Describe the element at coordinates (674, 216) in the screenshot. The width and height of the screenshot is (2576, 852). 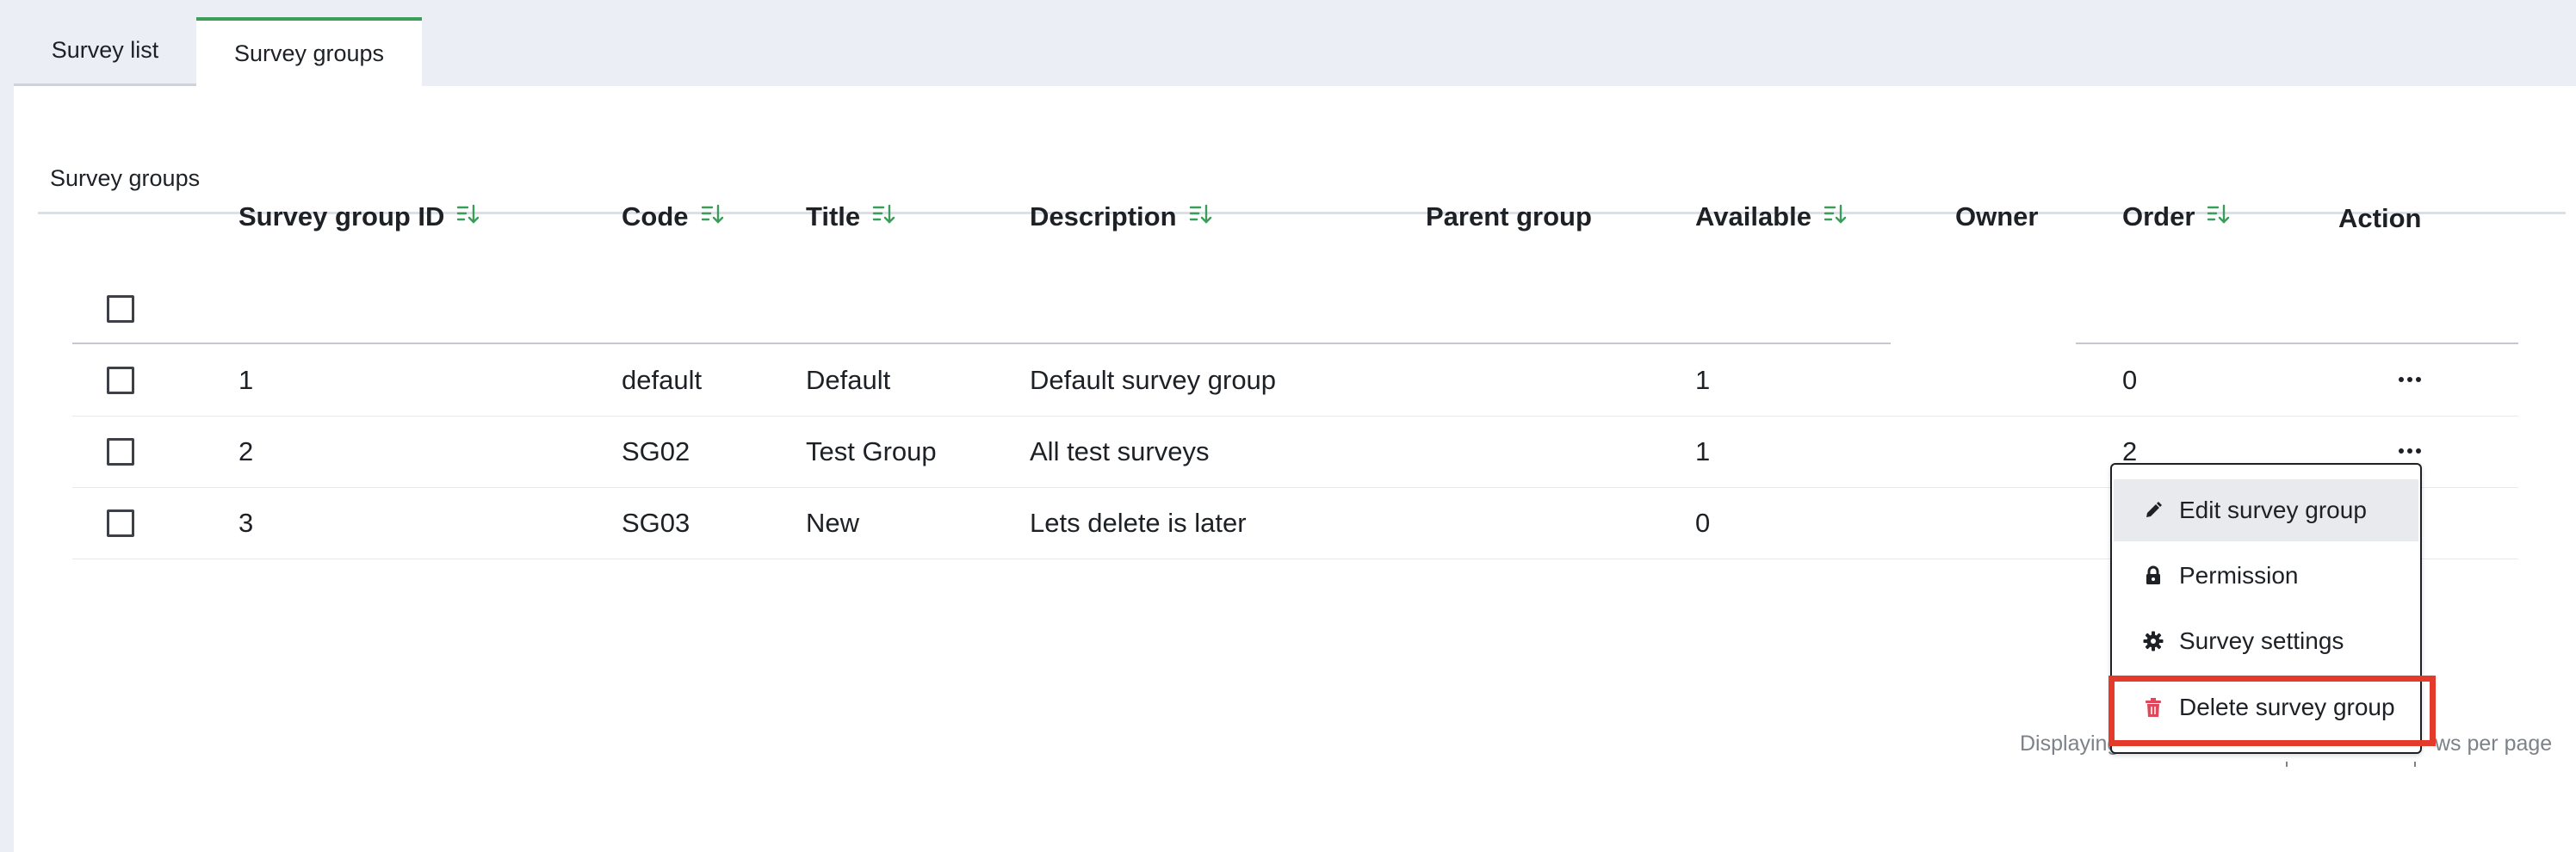
I see `header-code: Code` at that location.